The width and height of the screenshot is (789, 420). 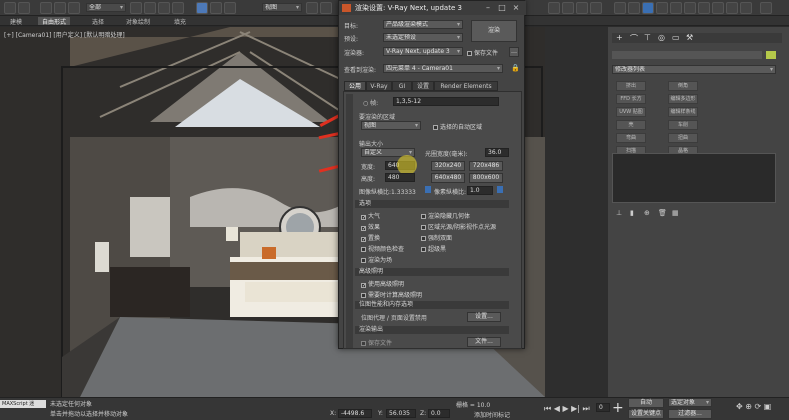 I want to click on option-super-black: 超级黑, so click(x=433, y=248).